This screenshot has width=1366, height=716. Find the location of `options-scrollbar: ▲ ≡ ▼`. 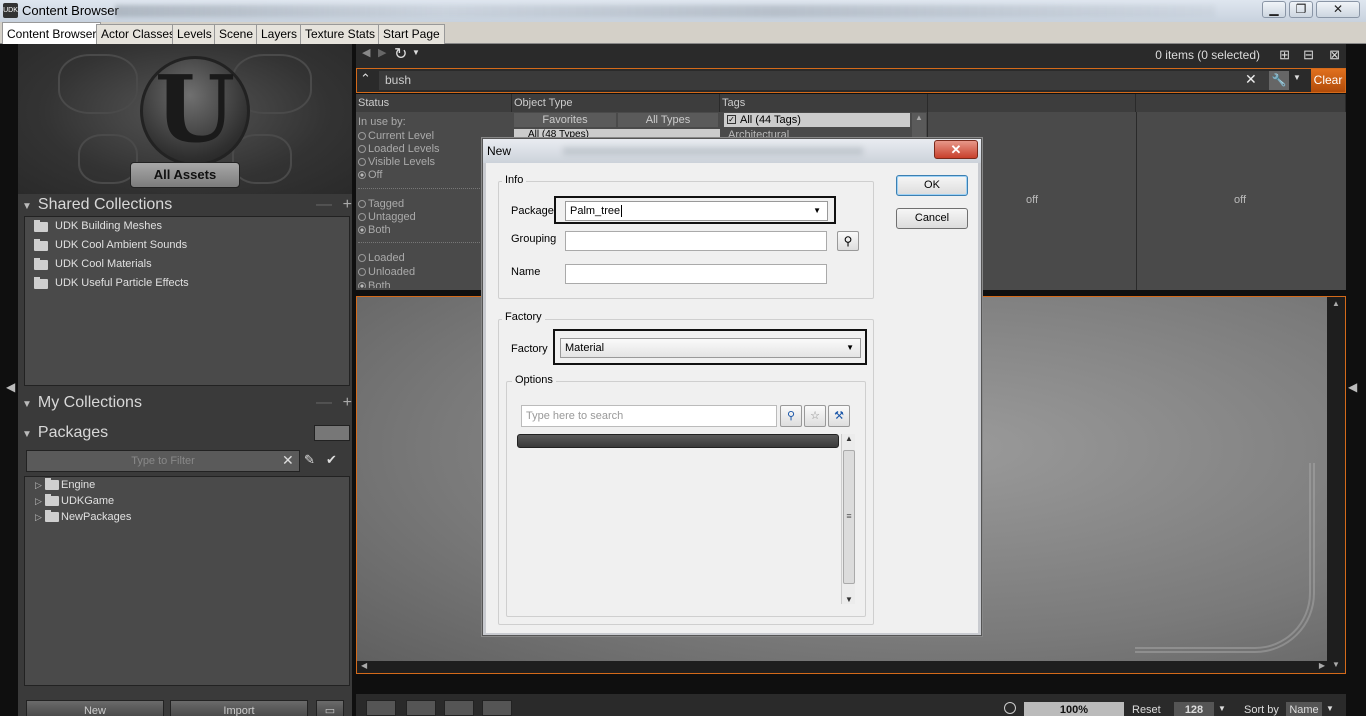

options-scrollbar: ▲ ≡ ▼ is located at coordinates (848, 519).